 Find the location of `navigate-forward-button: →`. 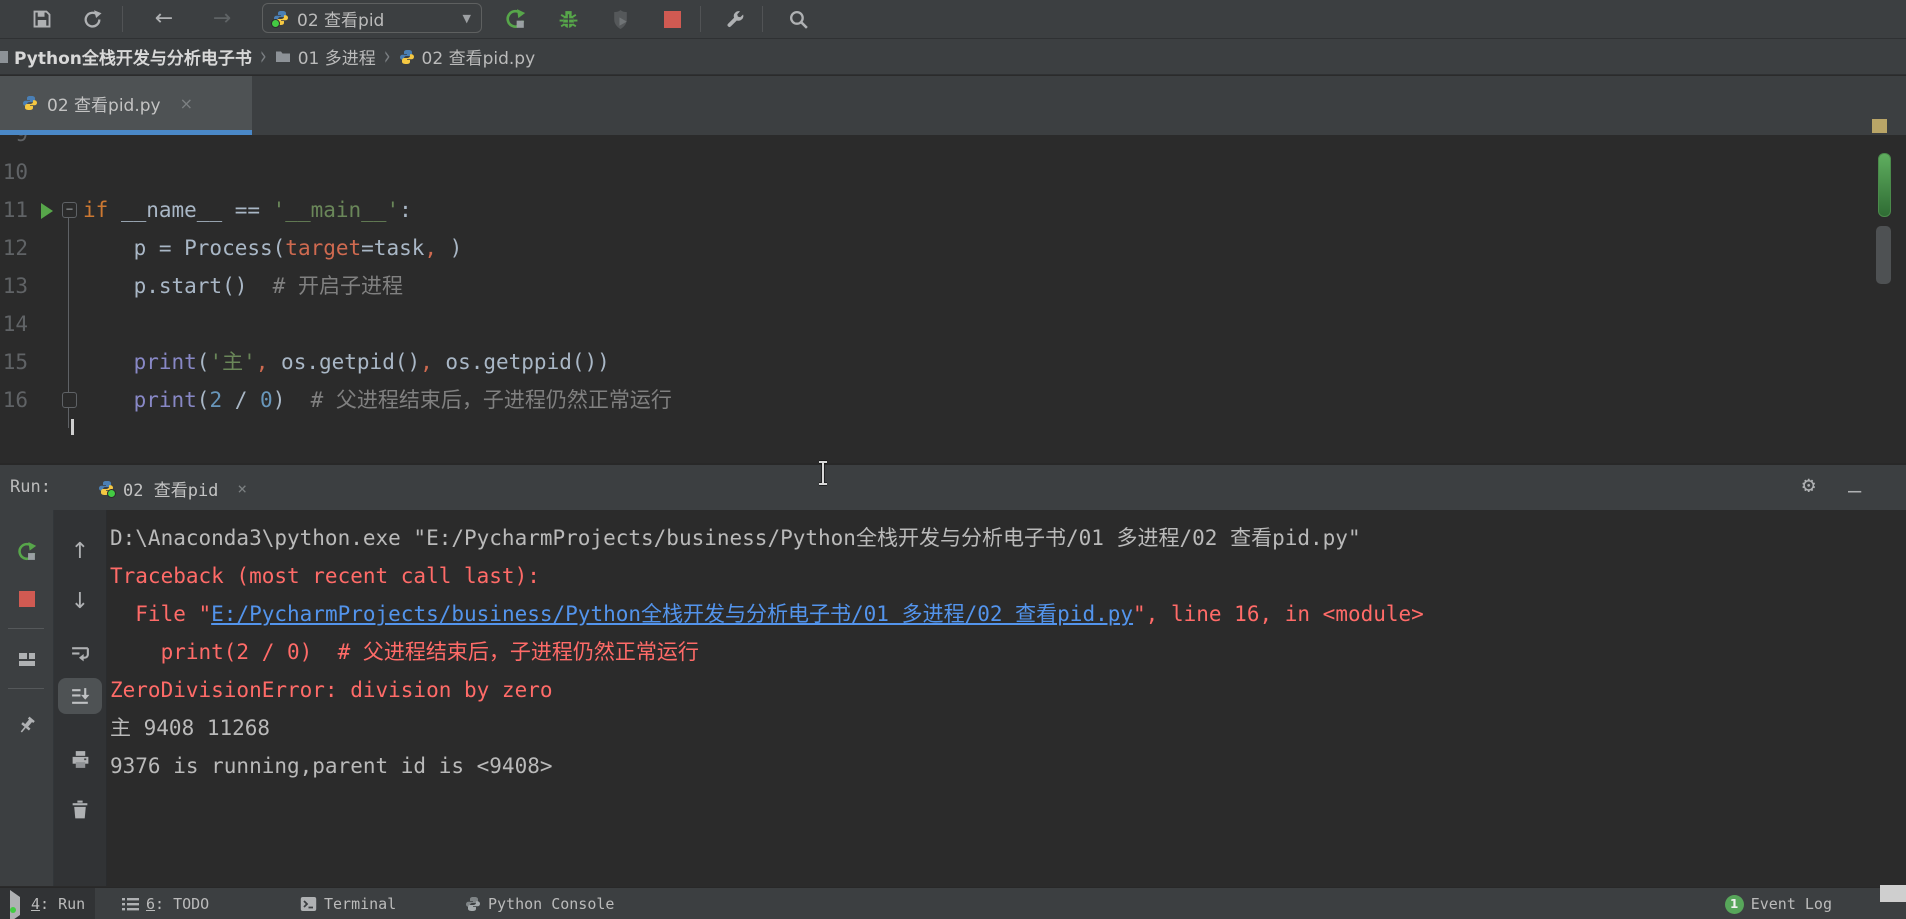

navigate-forward-button: → is located at coordinates (222, 19).